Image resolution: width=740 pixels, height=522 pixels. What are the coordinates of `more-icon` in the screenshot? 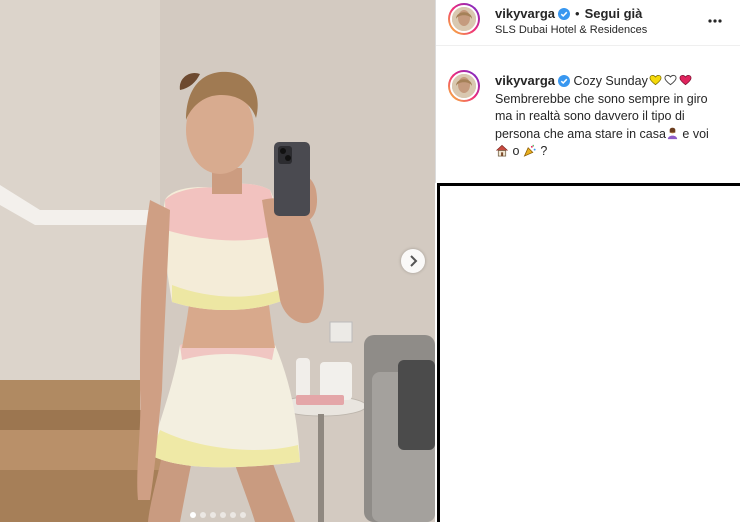 It's located at (715, 21).